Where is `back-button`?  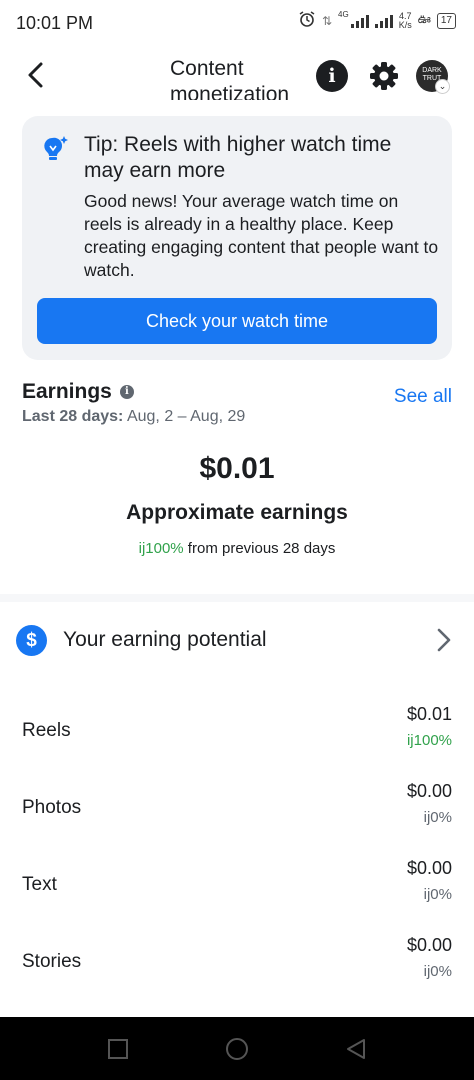 back-button is located at coordinates (37, 75).